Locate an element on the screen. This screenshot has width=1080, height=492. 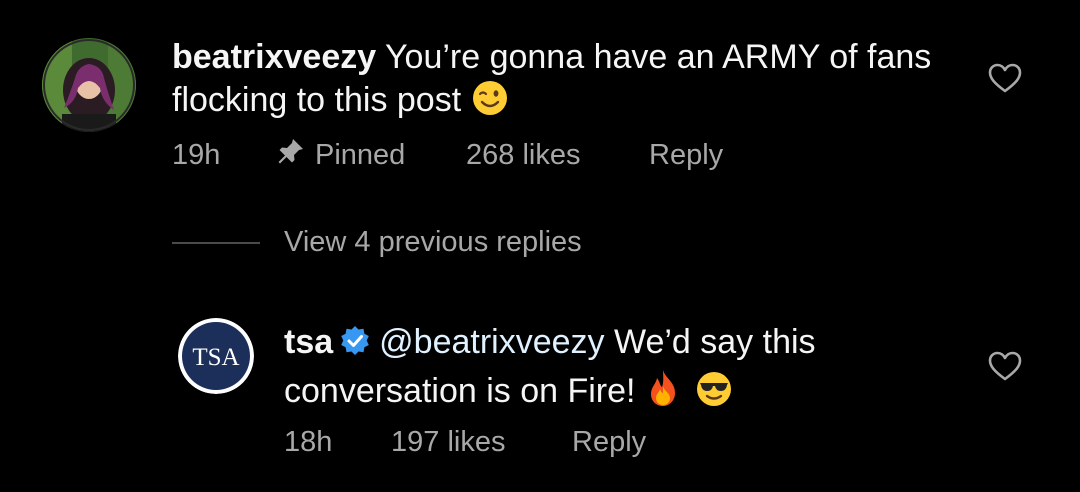
sunglasses-emoji-icon is located at coordinates (714, 394).